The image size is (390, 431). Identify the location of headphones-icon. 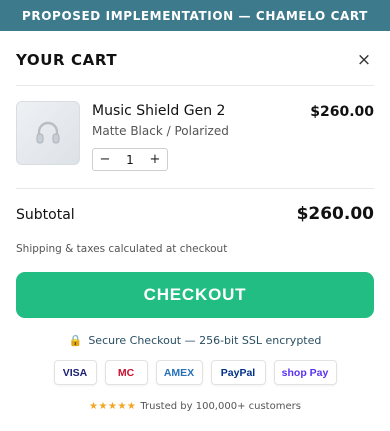
(48, 132).